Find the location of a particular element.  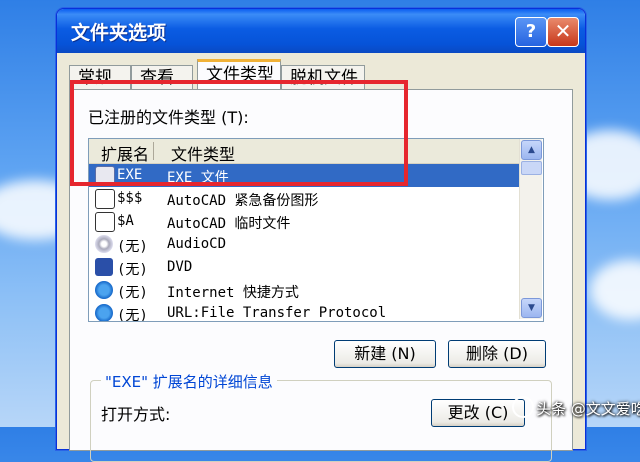

watermark: 头条 @文文爱吃肉 is located at coordinates (576, 407).